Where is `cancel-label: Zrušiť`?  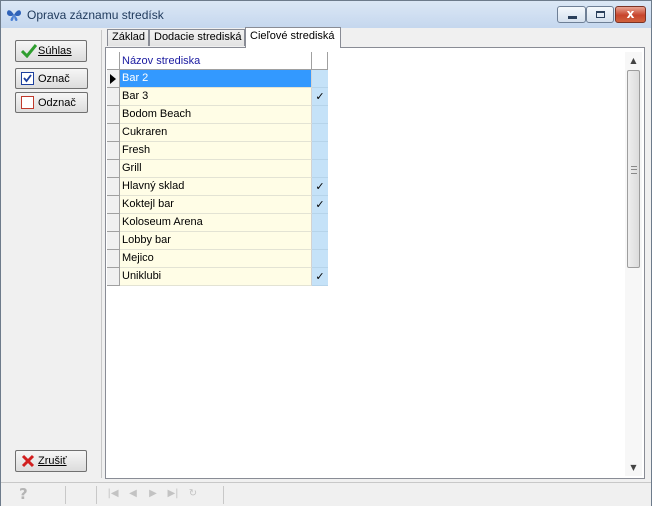
cancel-label: Zrušiť is located at coordinates (52, 461).